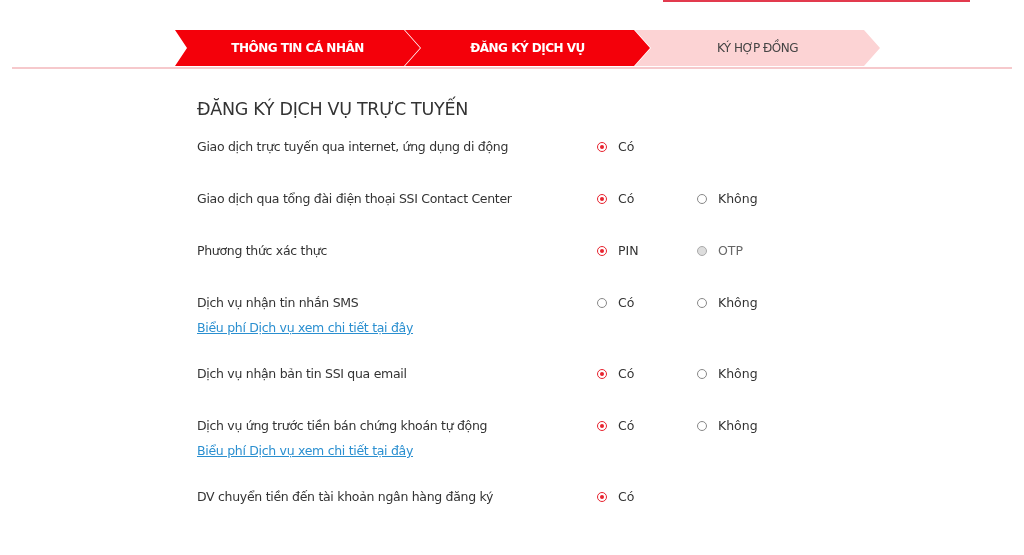  What do you see at coordinates (278, 303) in the screenshot?
I see `service-label: Dịch vụ nhận tin nhắn SMS` at bounding box center [278, 303].